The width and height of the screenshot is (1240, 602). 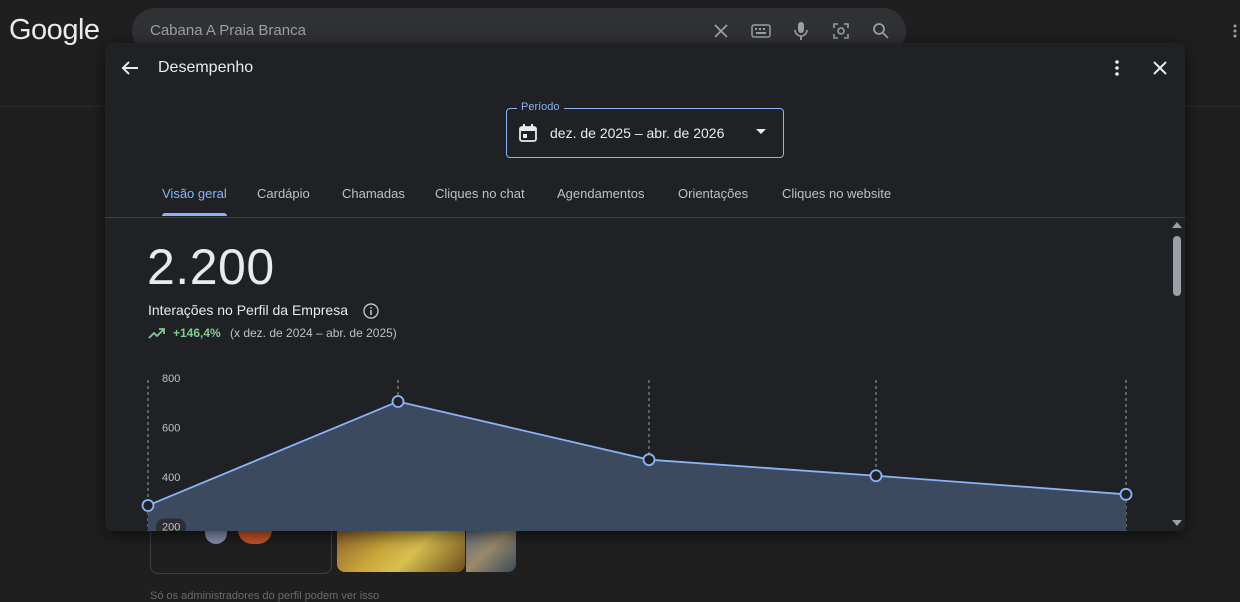 What do you see at coordinates (171, 478) in the screenshot?
I see `y-tick-label: 400` at bounding box center [171, 478].